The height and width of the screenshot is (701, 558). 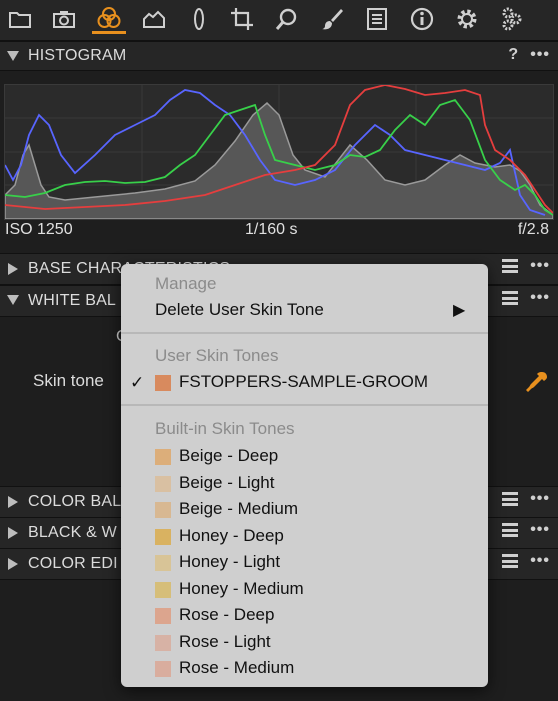 I want to click on builtin-skin-tone-item: Honey - Deep, so click(x=231, y=536).